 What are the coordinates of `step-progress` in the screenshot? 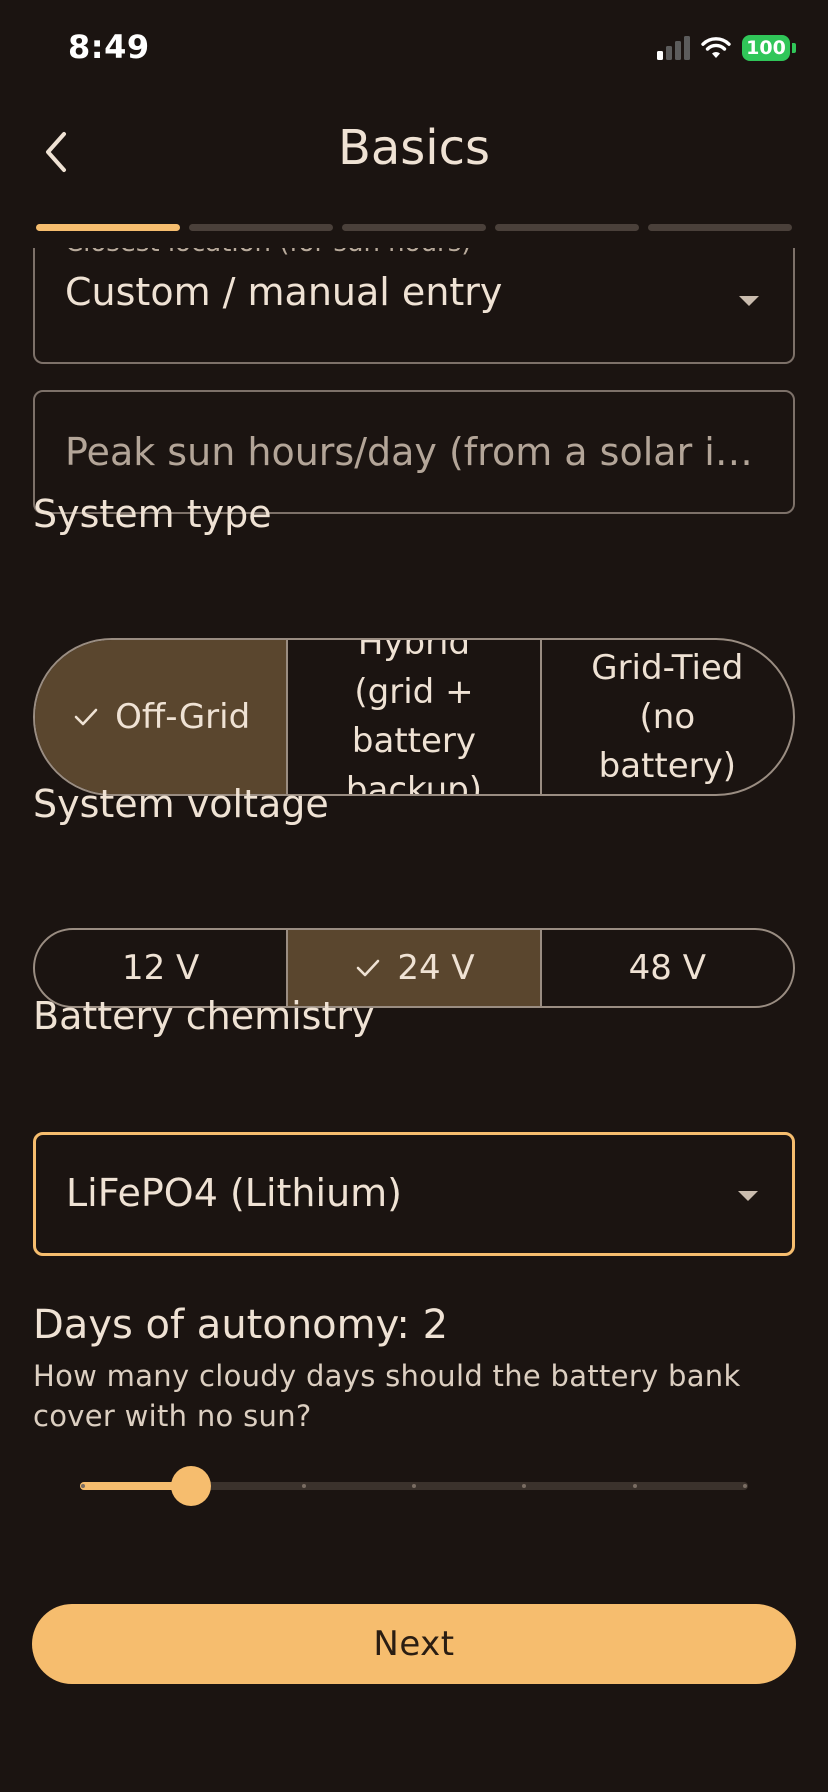 It's located at (414, 227).